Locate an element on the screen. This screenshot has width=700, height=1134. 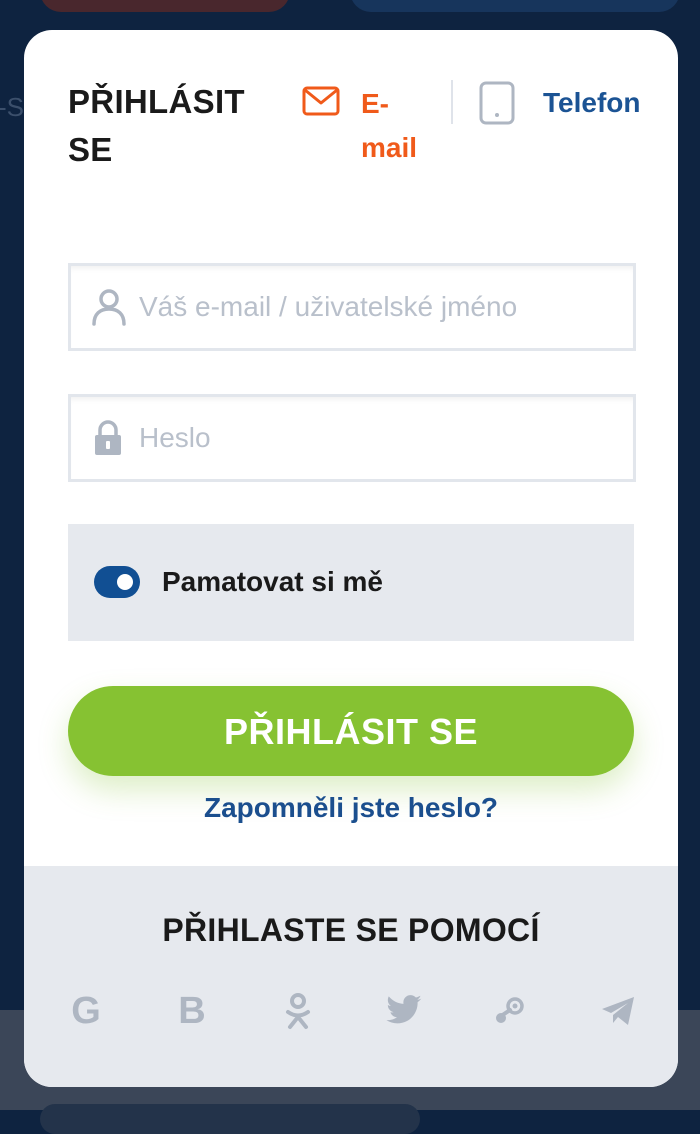
tab-divider is located at coordinates (452, 102).